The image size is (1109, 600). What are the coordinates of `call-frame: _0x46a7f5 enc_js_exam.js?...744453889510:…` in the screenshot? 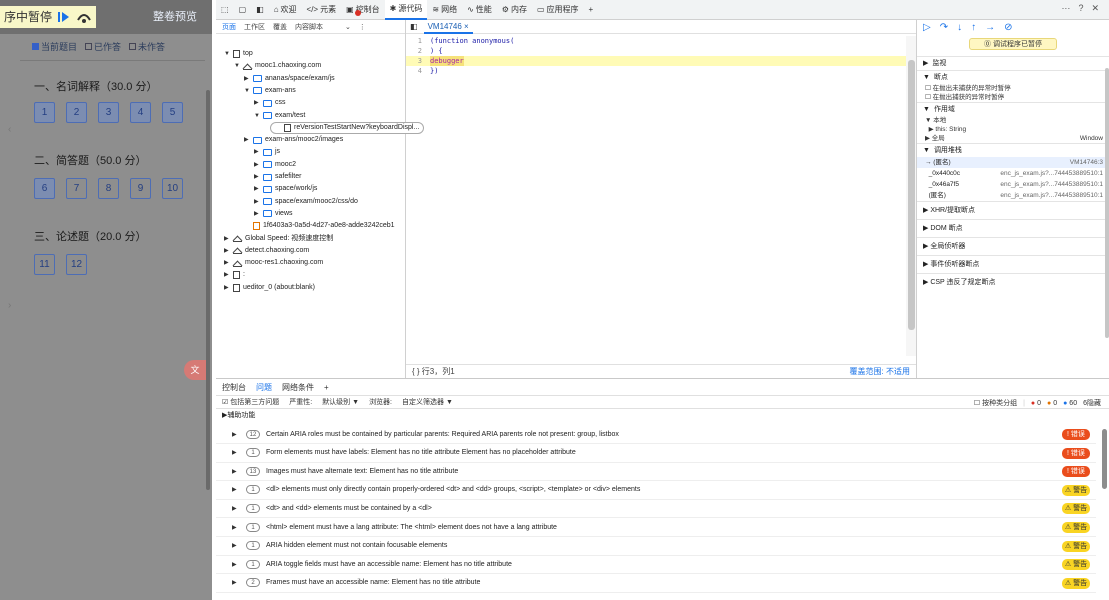 It's located at (1013, 184).